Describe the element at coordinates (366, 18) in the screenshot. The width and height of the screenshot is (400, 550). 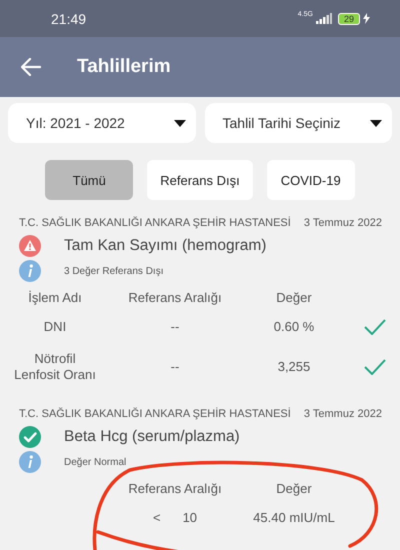
I see `charging-icon` at that location.